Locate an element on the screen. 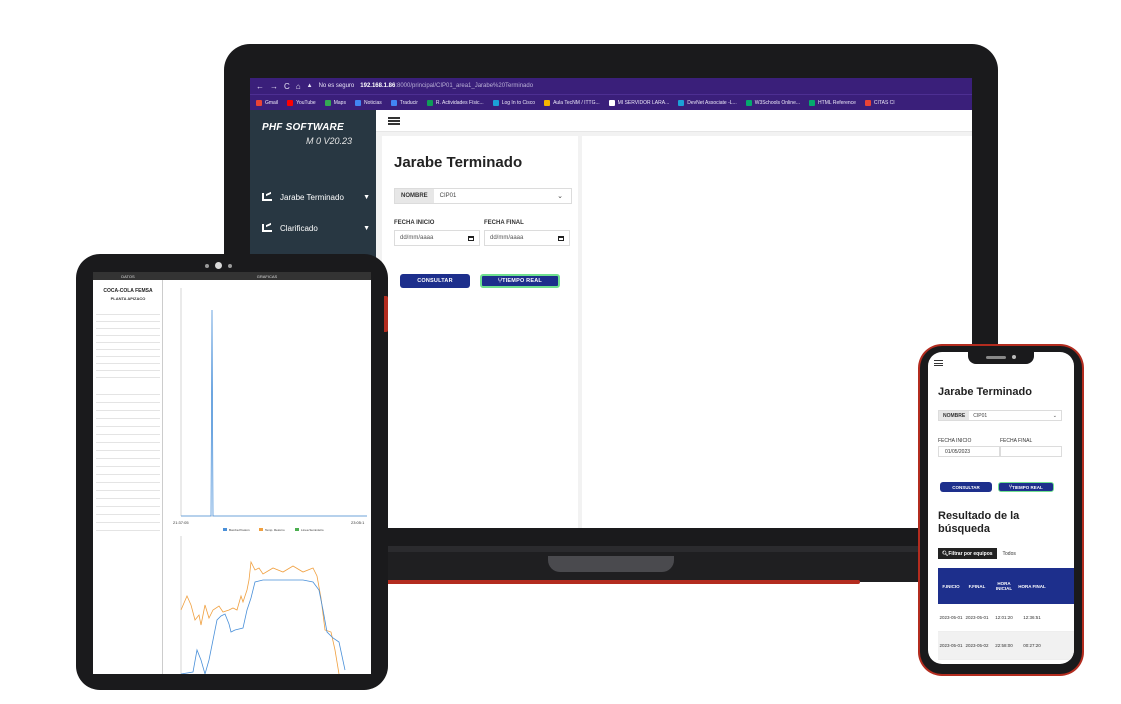 The image size is (1121, 704). date-end-label: FECHA FINAL is located at coordinates (504, 223).